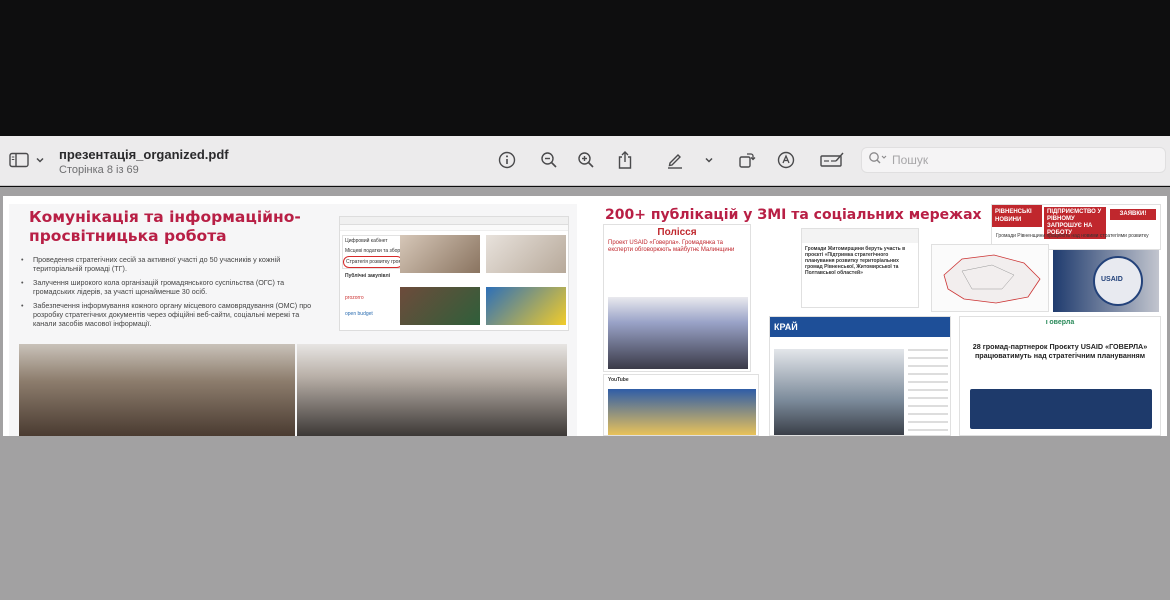 This screenshot has height=600, width=1170. What do you see at coordinates (618, 380) in the screenshot?
I see `youtube-logo: YouTube` at bounding box center [618, 380].